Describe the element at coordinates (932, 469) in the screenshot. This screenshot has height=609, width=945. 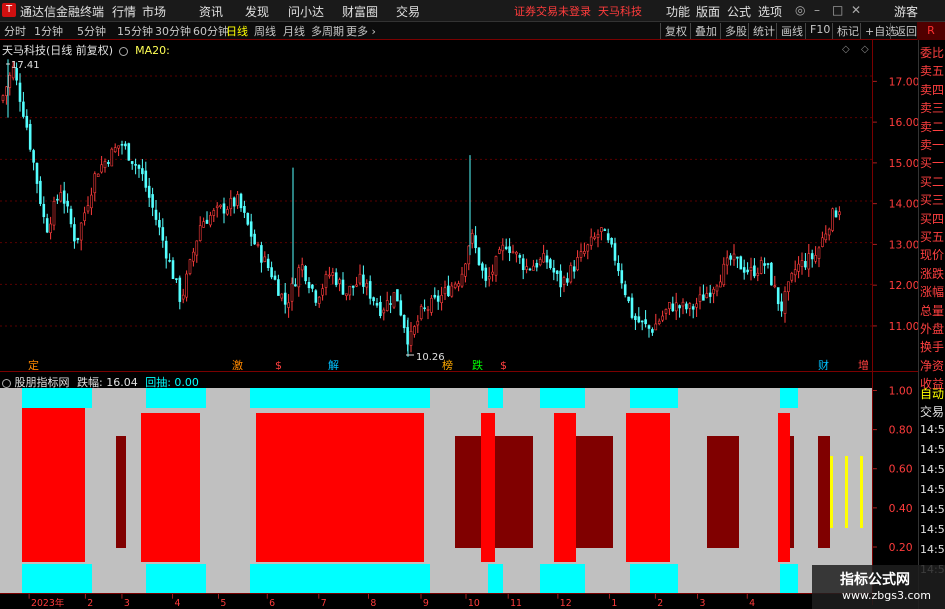
I see `quote-time: 14:56` at that location.